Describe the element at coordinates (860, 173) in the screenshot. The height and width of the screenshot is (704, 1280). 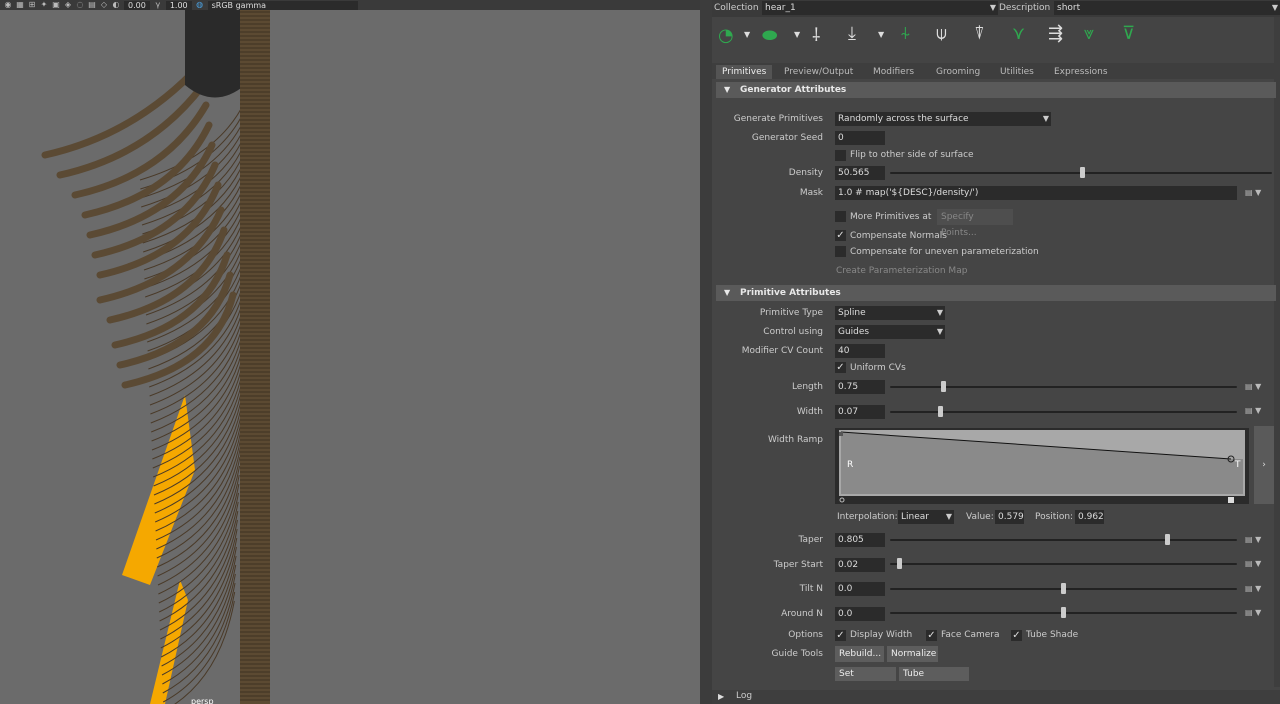
I see `density-field: 50.565` at that location.